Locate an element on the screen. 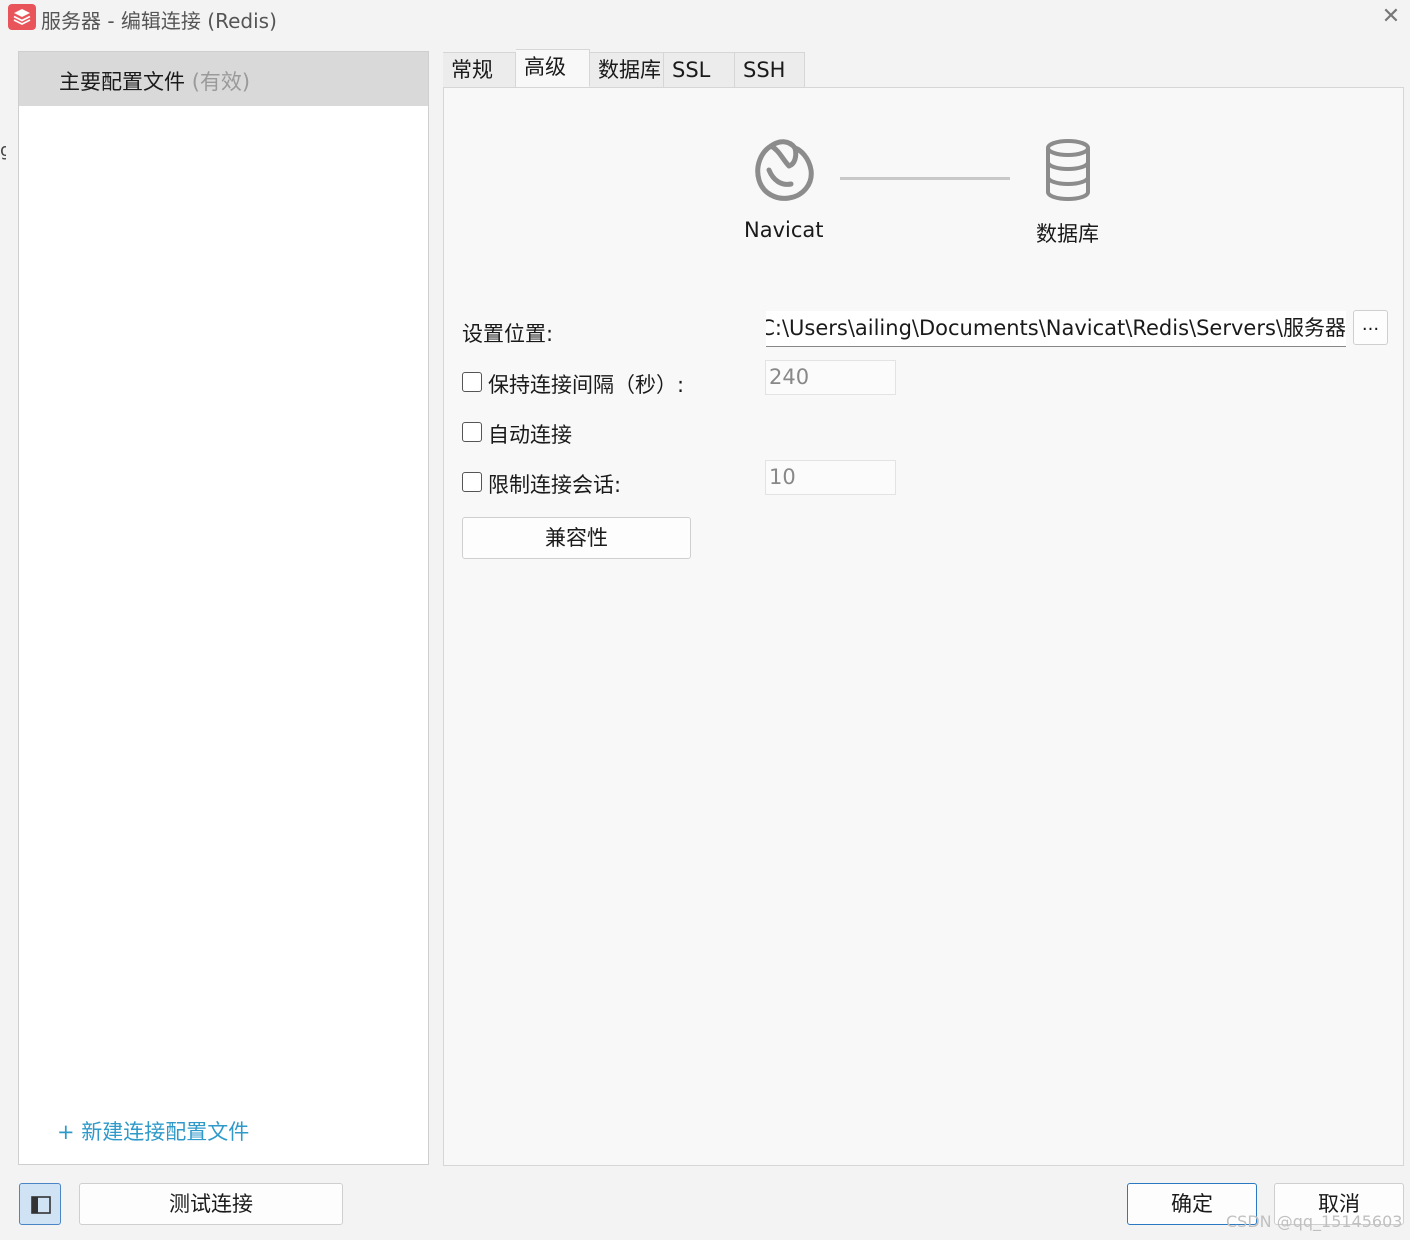 Image resolution: width=1410 pixels, height=1240 pixels. diagram-database-label: 数据库 is located at coordinates (1067, 234).